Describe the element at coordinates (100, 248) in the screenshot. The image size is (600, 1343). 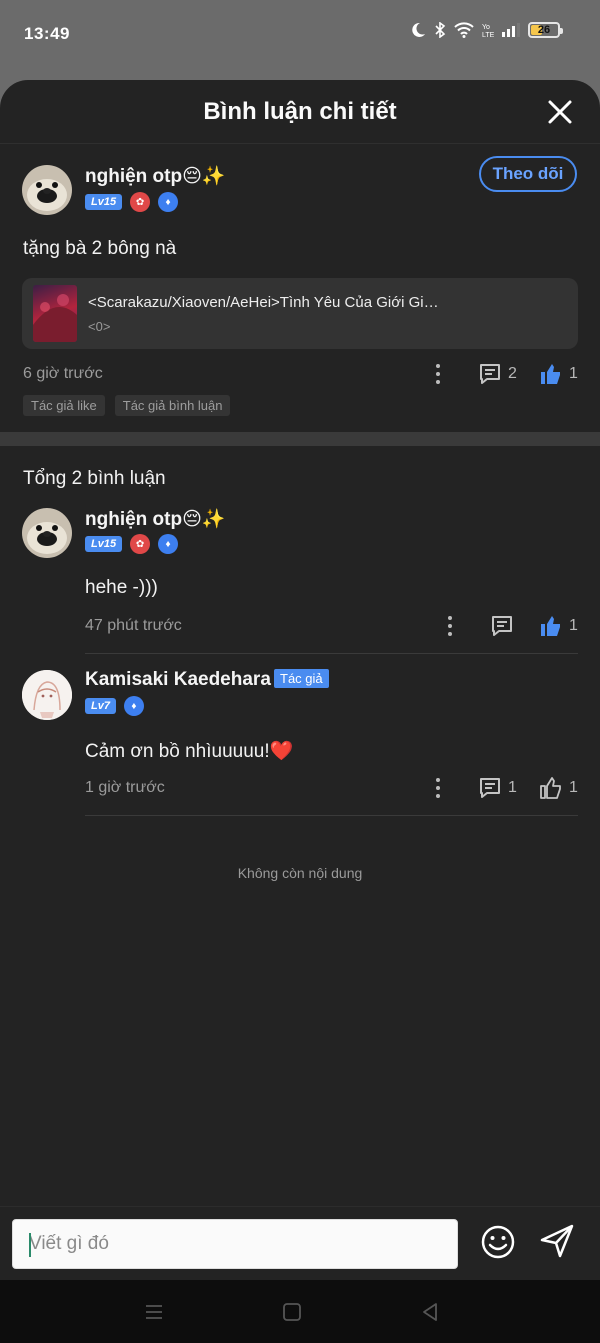
I see `comment-text: tặng bà 2 bông nà` at that location.